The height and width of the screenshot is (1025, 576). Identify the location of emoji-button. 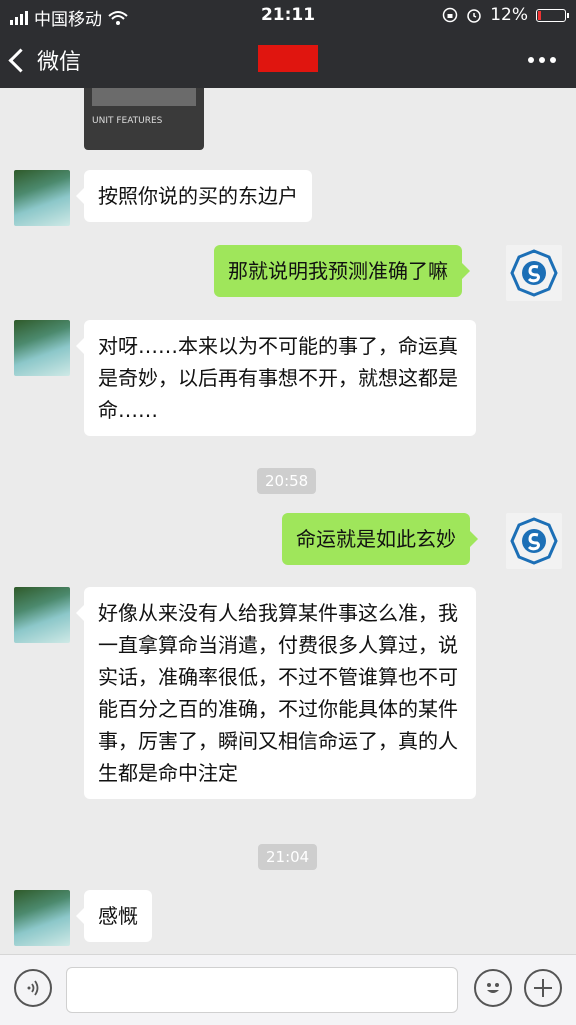
(493, 988).